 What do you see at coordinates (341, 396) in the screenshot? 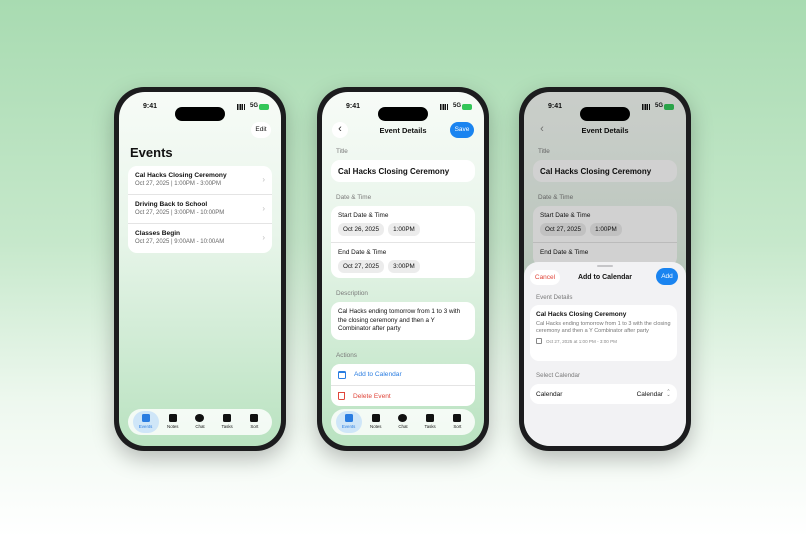
I see `trash-icon` at bounding box center [341, 396].